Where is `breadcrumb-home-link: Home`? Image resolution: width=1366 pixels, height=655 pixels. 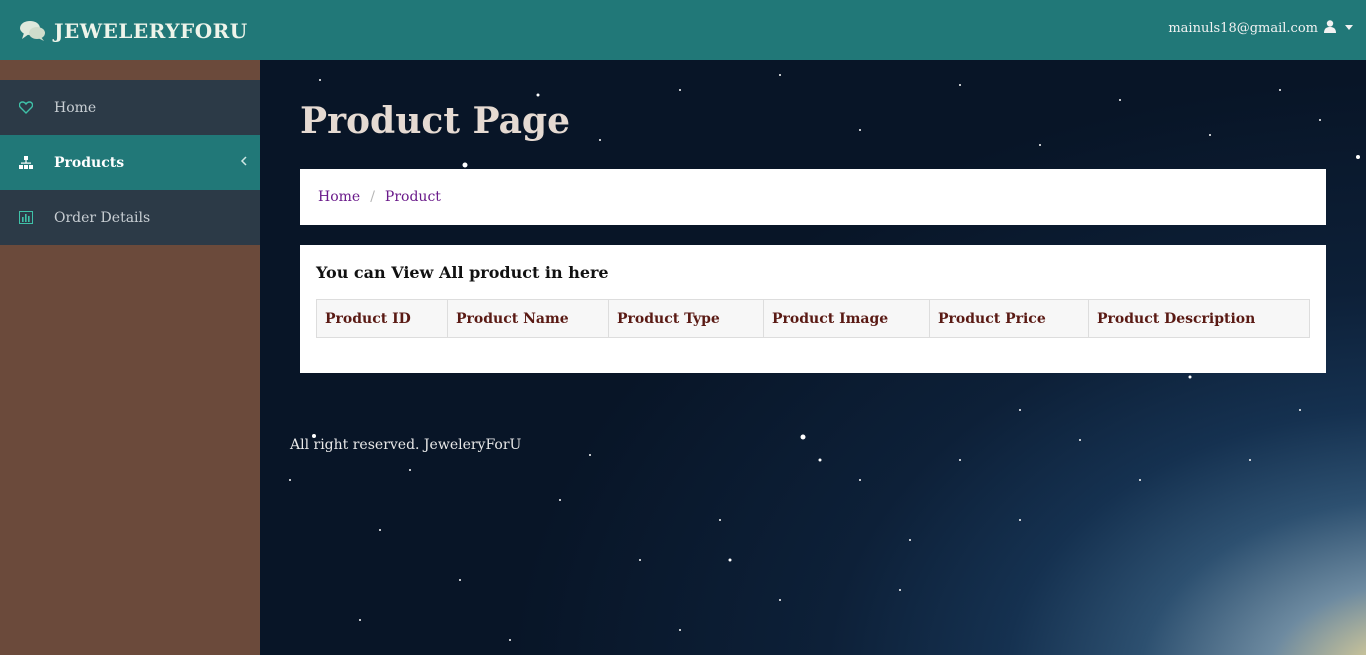
breadcrumb-home-link: Home is located at coordinates (339, 197).